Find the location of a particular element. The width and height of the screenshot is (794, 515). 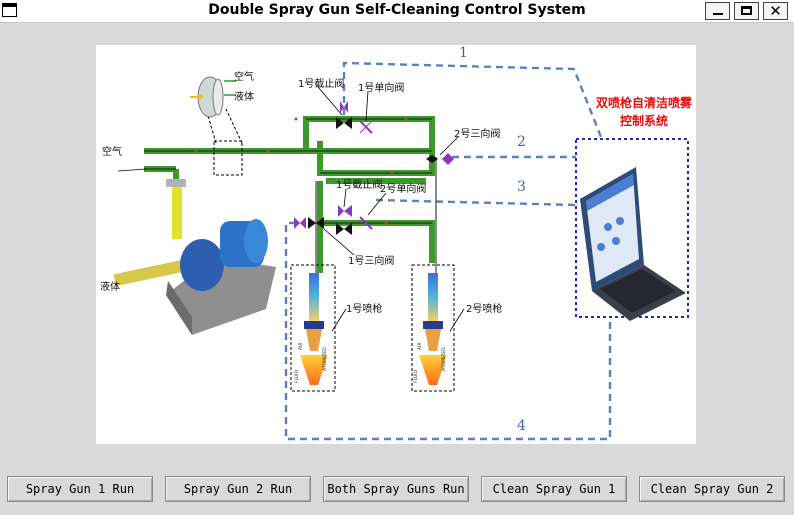

both-spray-guns-run-button: Both Spray Guns Run is located at coordinates (396, 489).